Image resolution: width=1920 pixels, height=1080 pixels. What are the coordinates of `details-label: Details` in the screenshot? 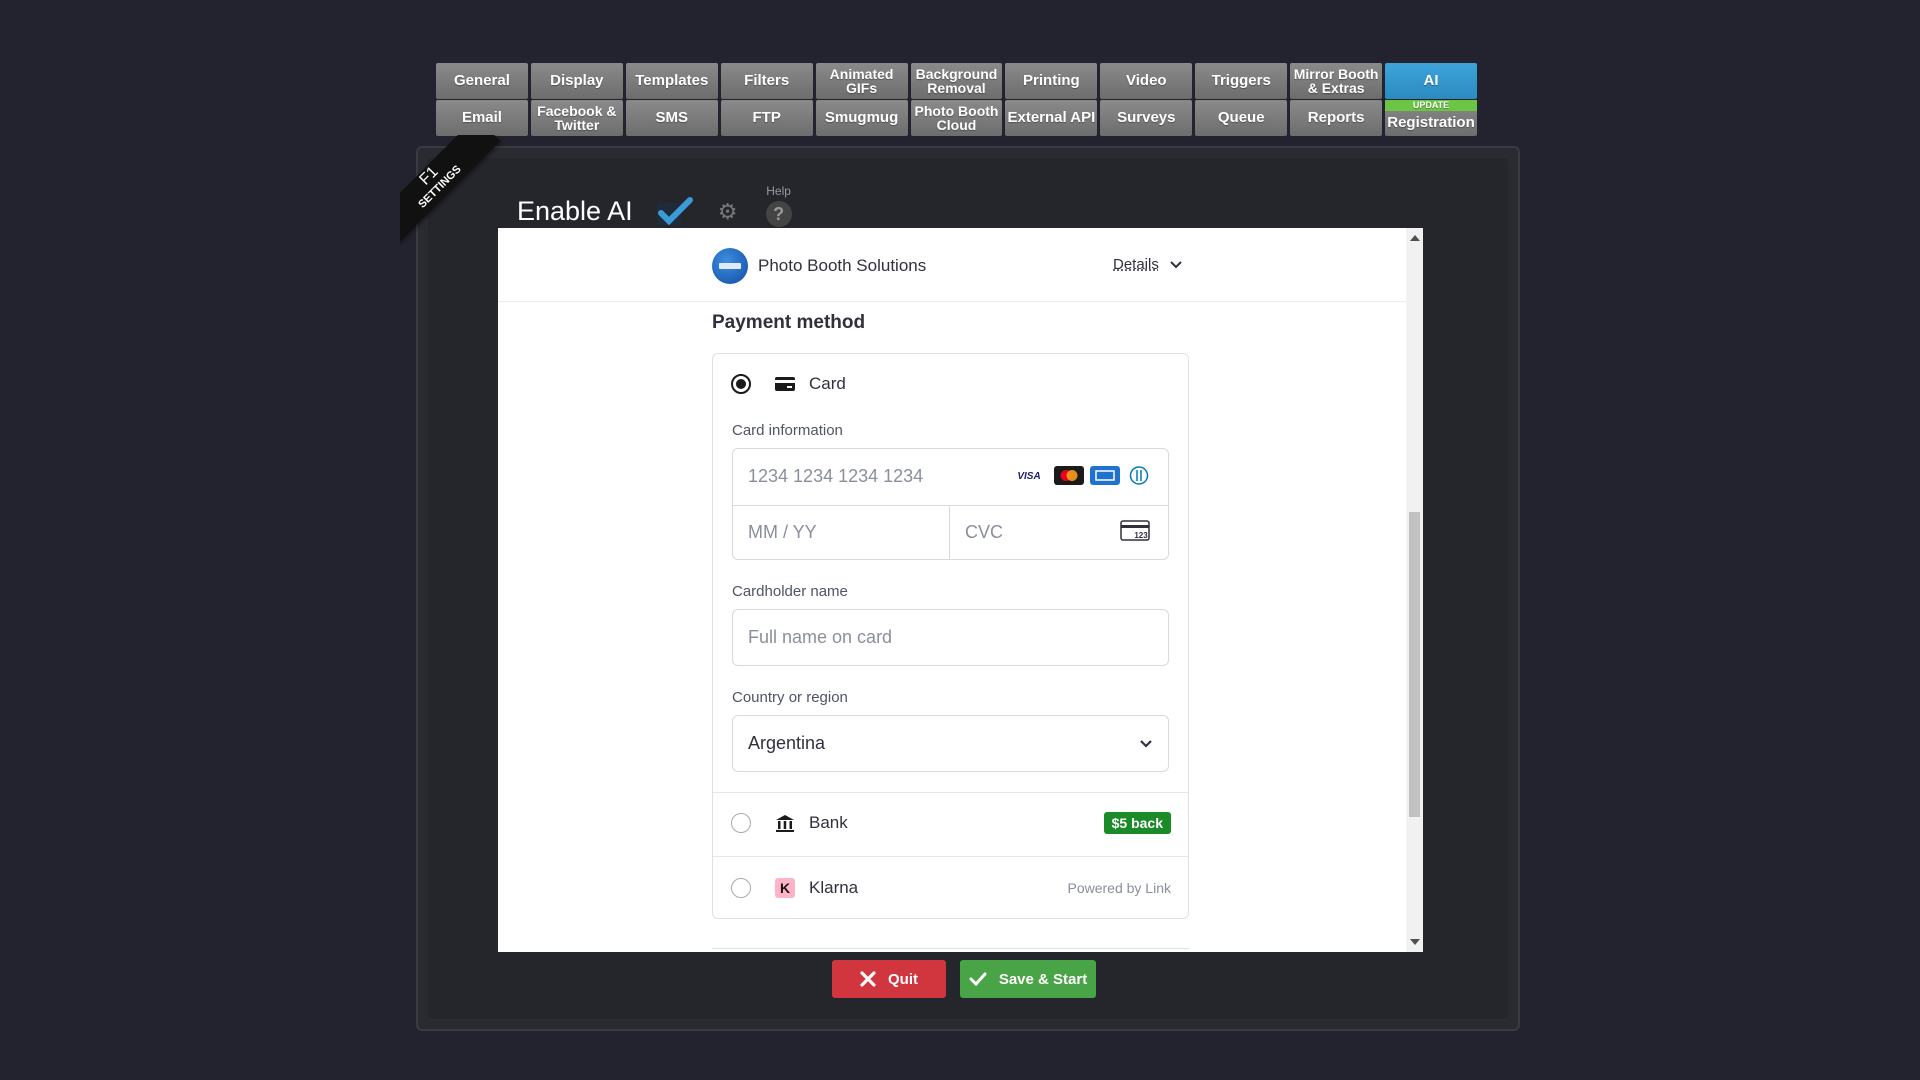 It's located at (1136, 264).